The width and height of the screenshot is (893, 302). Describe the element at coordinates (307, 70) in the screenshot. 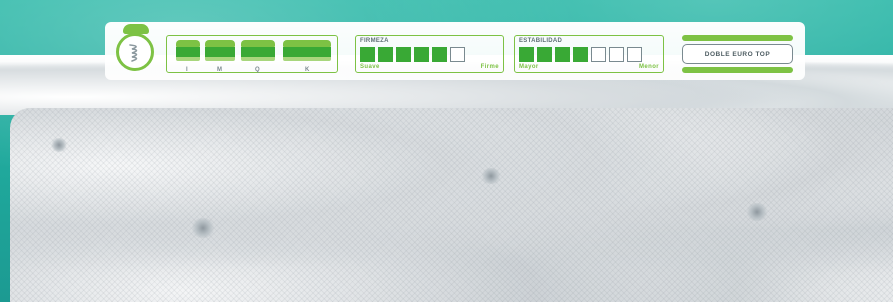

I see `size-label: K` at that location.